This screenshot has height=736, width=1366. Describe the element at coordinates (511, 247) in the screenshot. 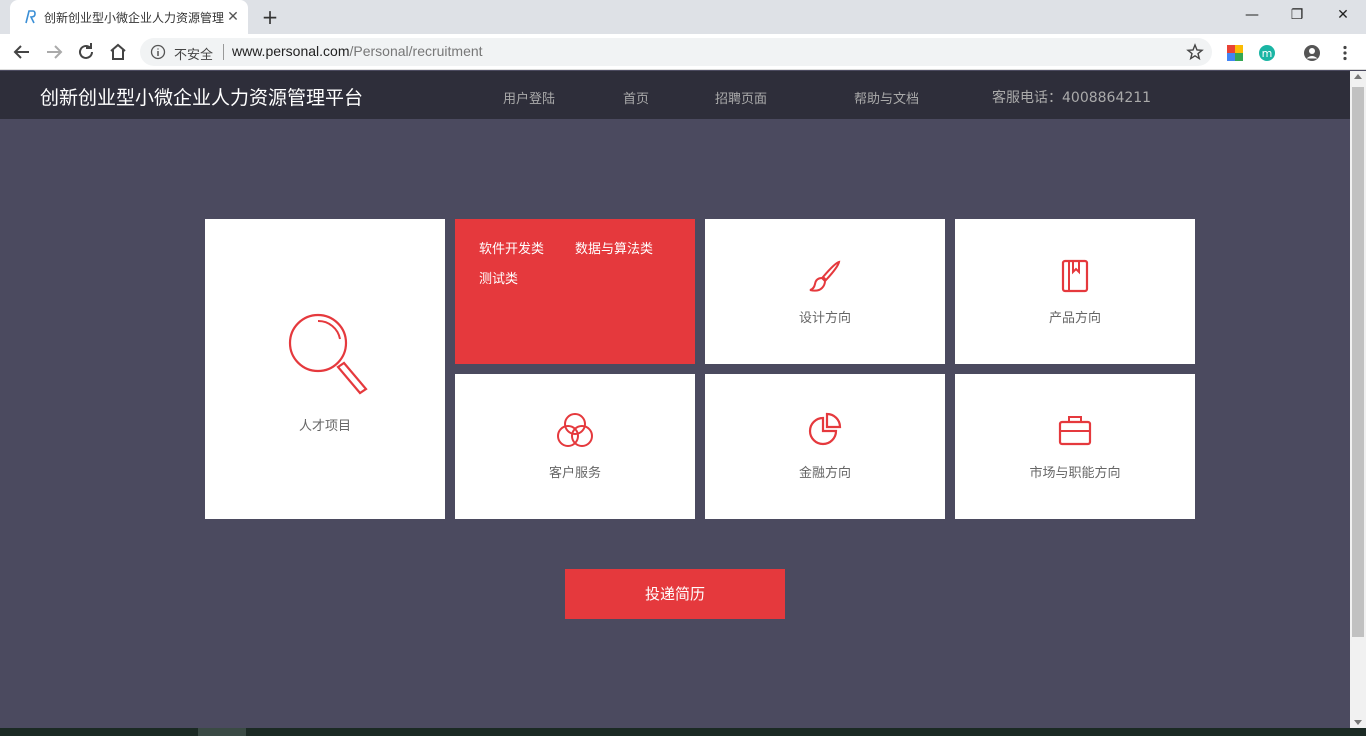

I see `link-software-dev: 软件开发类` at that location.